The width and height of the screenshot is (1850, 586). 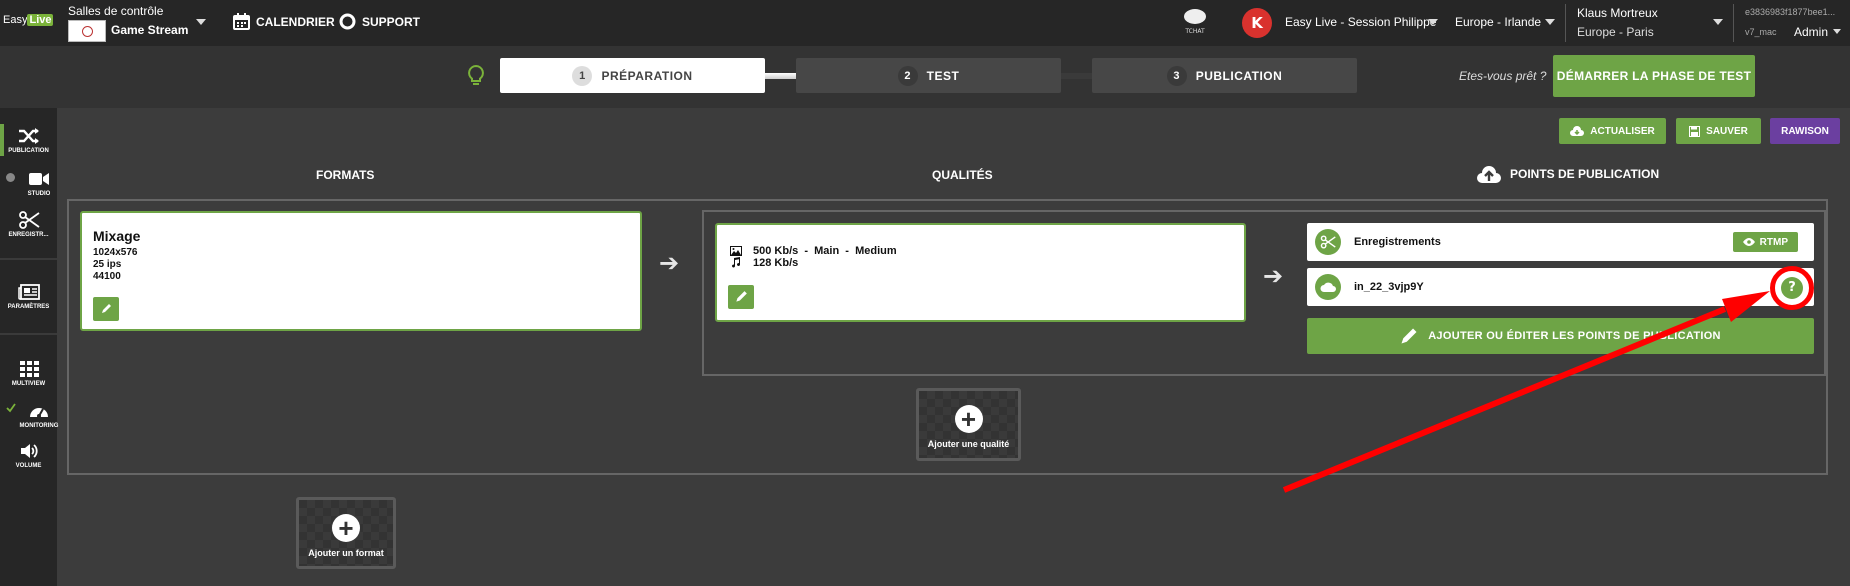 I want to click on annotation-arrow, so click(x=1526, y=392).